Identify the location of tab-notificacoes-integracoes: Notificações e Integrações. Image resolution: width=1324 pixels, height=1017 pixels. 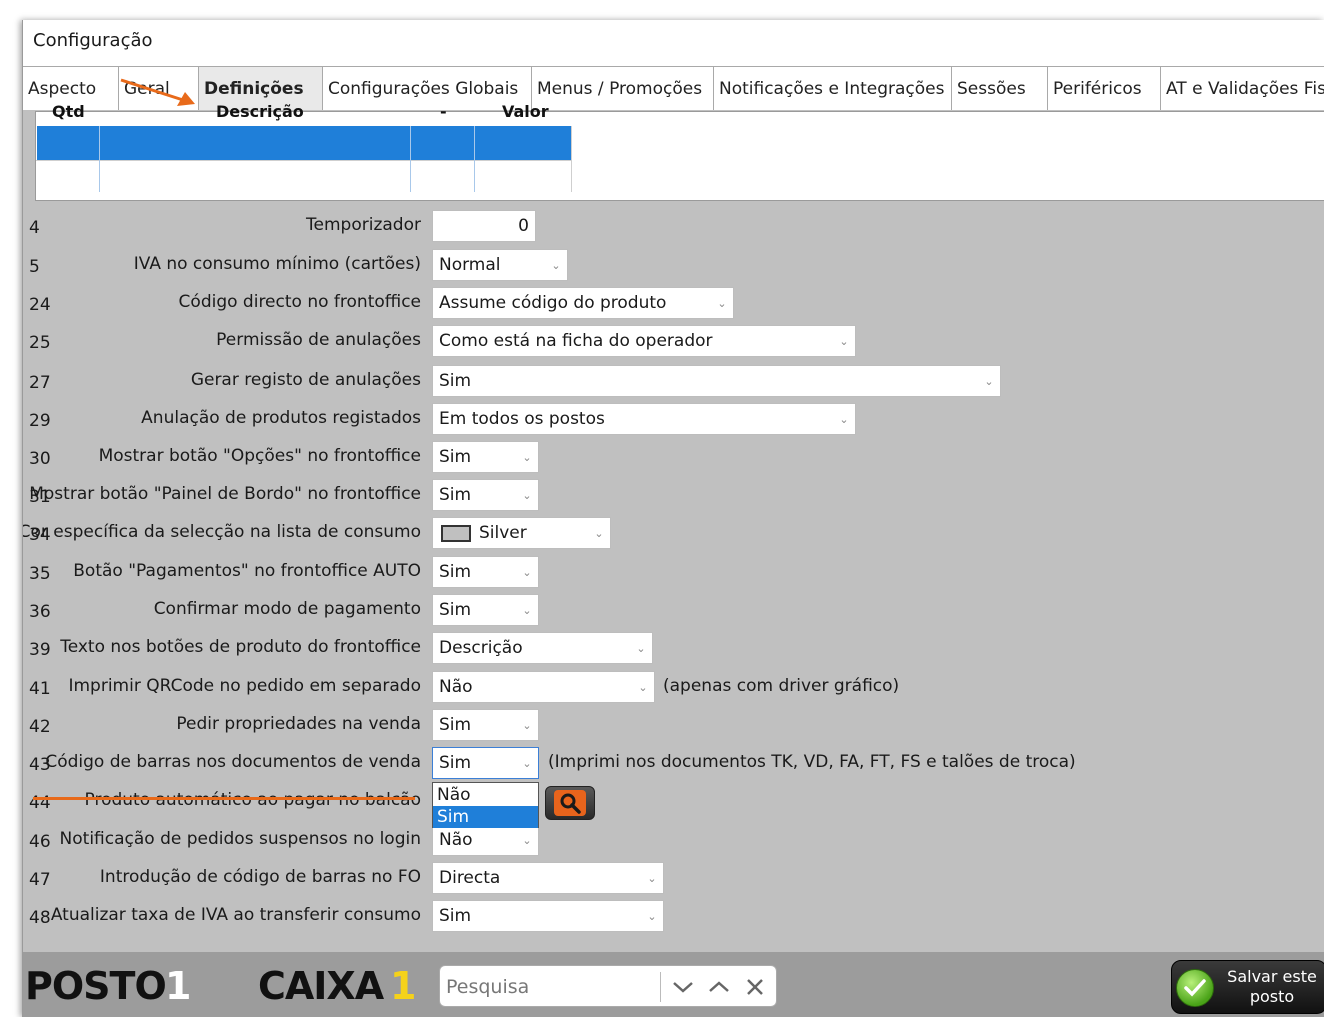
(833, 88).